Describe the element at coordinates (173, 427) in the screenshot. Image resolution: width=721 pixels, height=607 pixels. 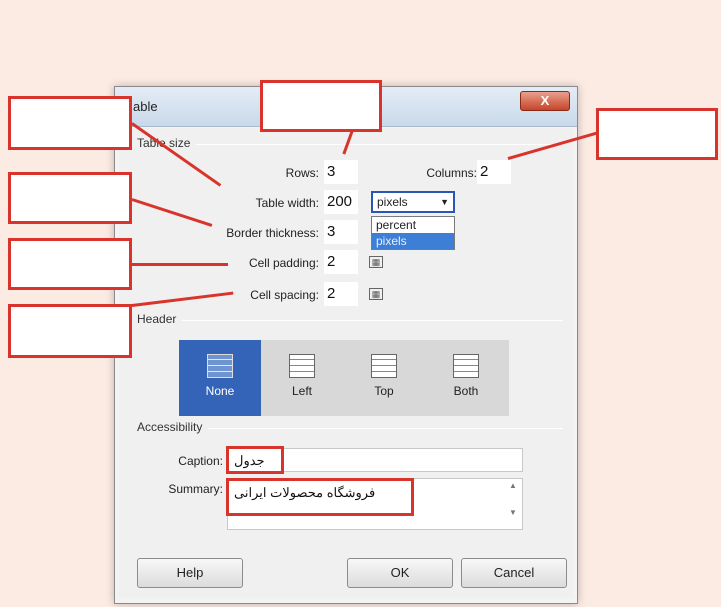
I see `accessibility-label: Accessibility` at that location.